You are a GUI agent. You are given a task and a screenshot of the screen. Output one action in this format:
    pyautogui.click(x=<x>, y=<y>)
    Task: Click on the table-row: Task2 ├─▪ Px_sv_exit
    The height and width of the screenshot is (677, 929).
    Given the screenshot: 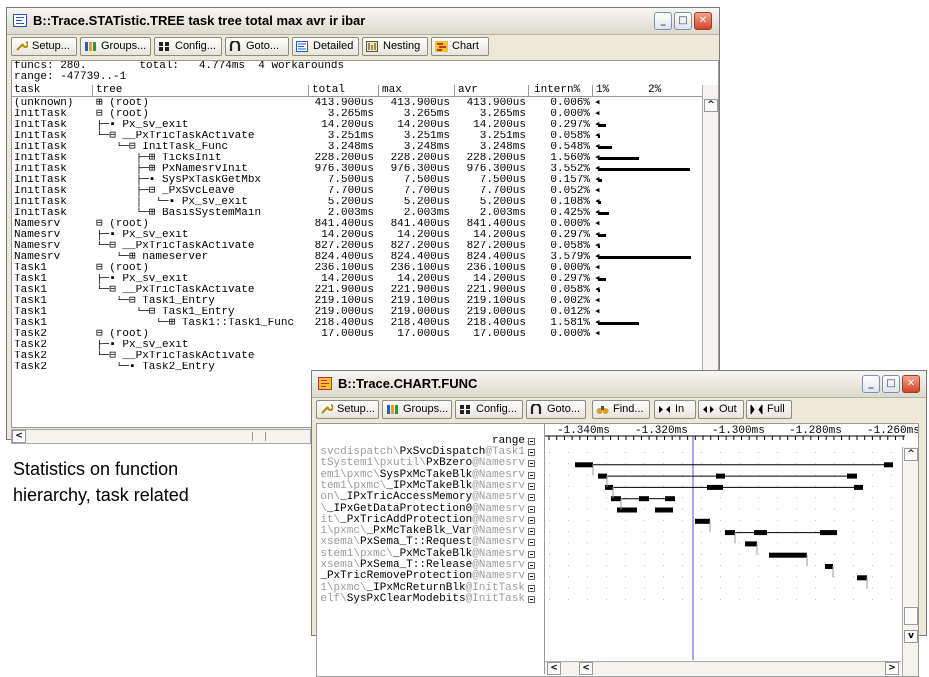 What is the action you would take?
    pyautogui.click(x=362, y=345)
    